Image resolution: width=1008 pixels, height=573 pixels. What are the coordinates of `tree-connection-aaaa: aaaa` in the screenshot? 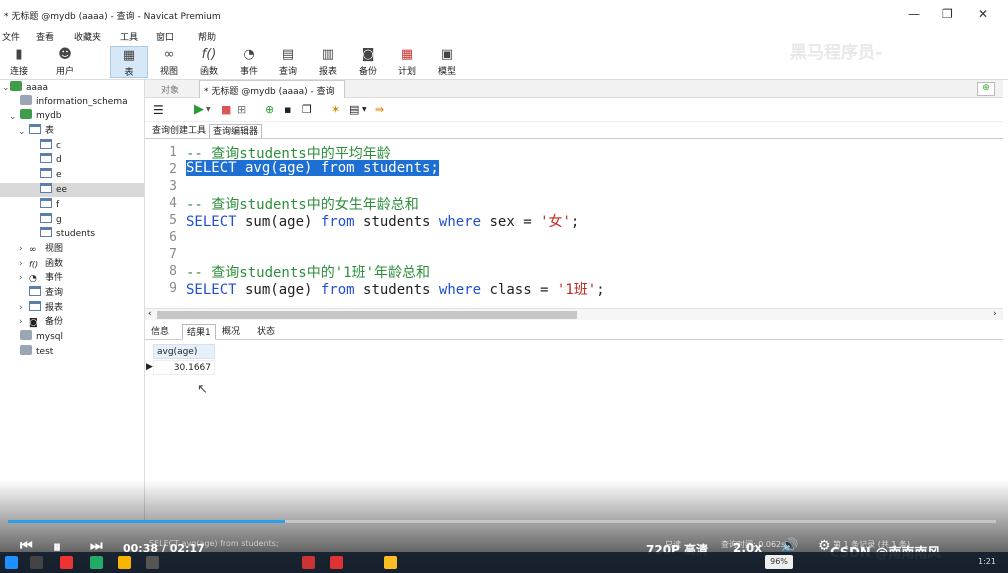 It's located at (29, 88).